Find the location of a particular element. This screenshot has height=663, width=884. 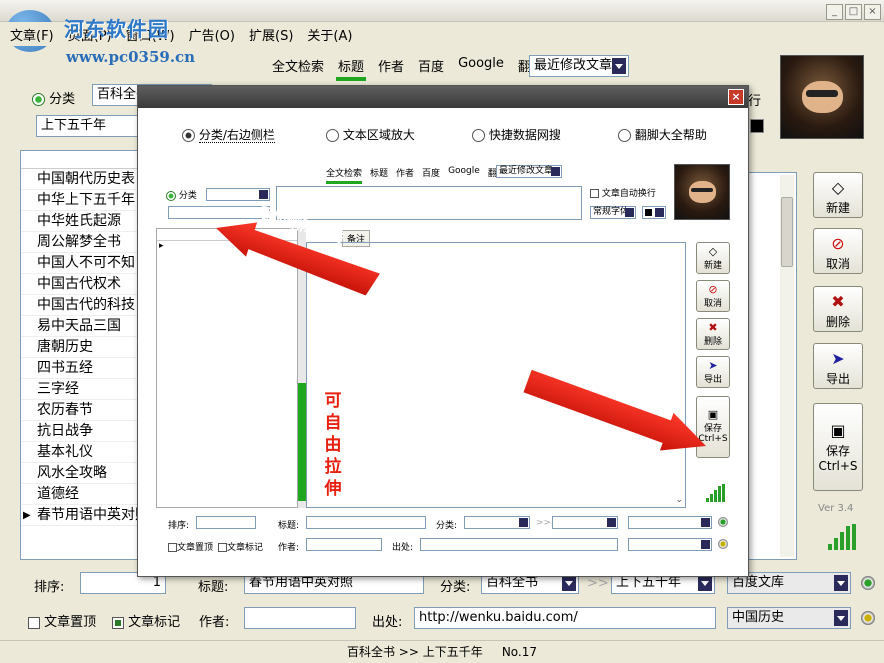

list-item: 抗日战争 is located at coordinates (81, 431).